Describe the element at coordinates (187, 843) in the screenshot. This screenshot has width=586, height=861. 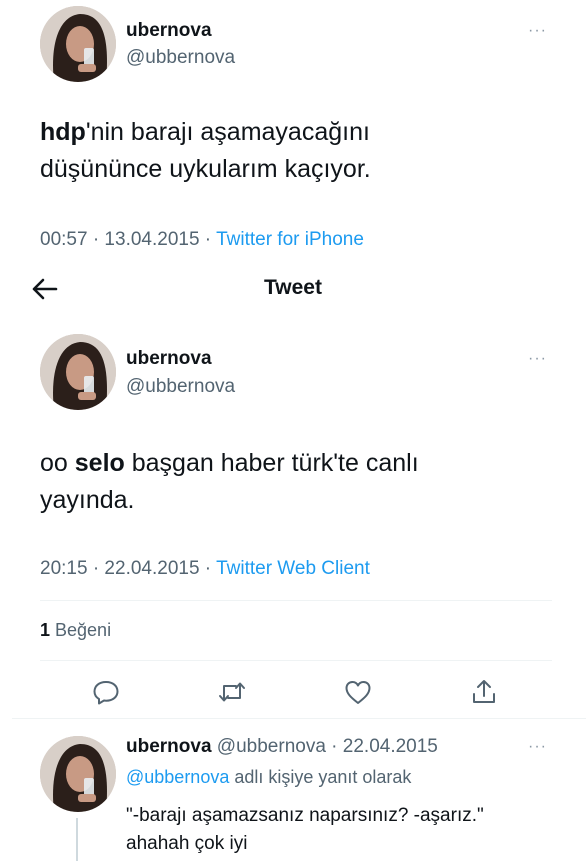
I see `reply-text-line2: ahahah çok iyi` at that location.